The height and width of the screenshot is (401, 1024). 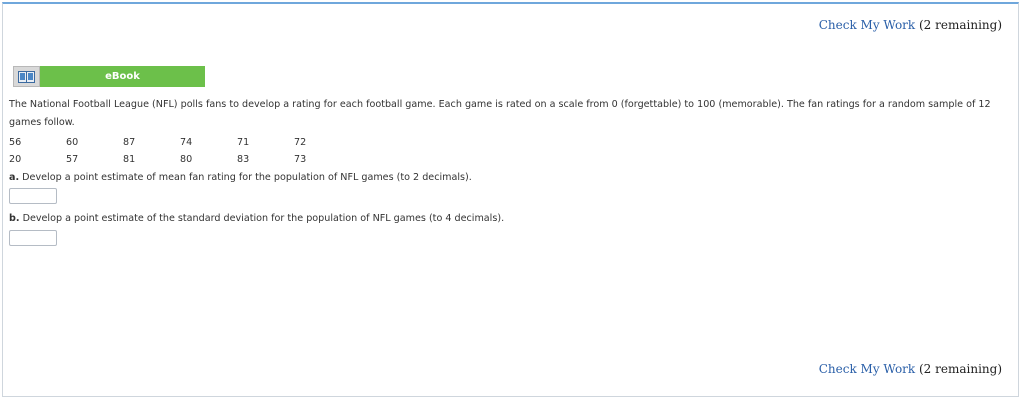 I want to click on question-b-letter: b., so click(x=14, y=218).